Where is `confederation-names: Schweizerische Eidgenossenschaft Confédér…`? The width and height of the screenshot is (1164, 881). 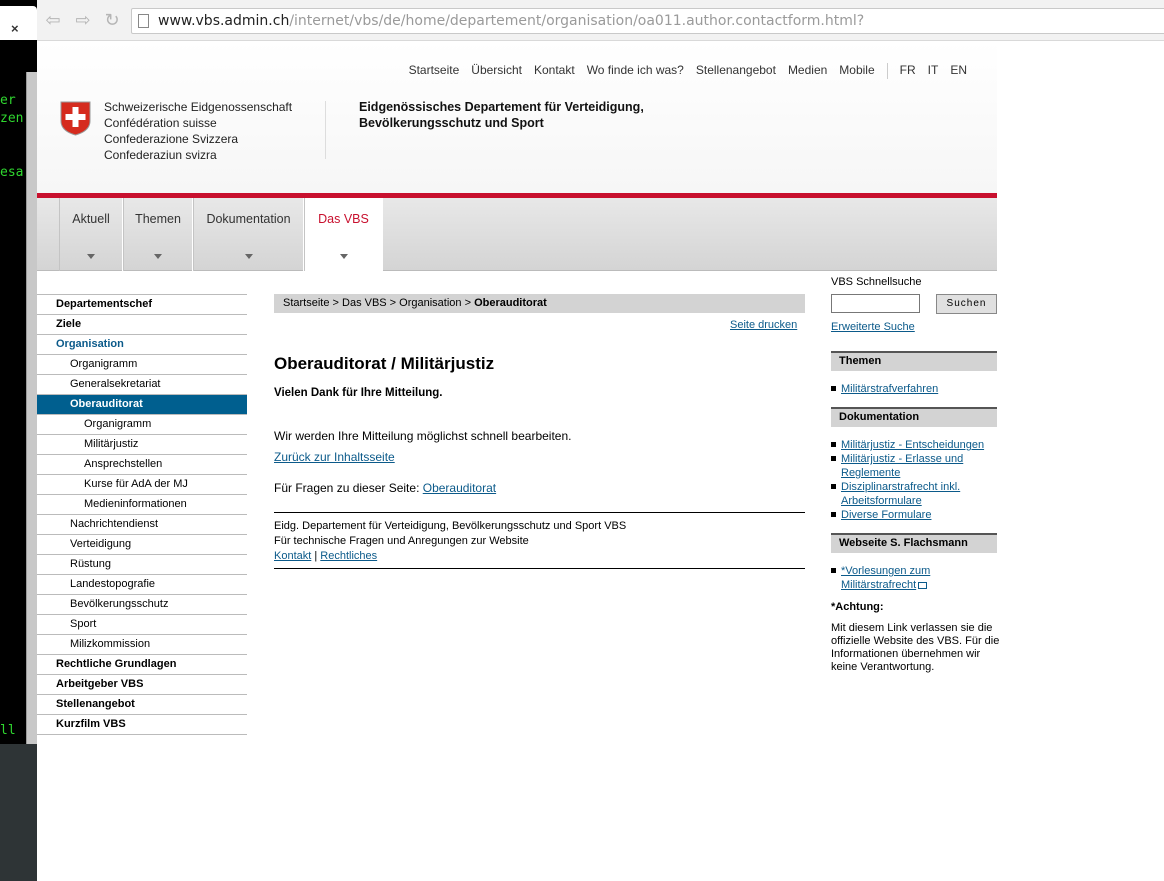
confederation-names: Schweizerische Eidgenossenschaft Confédér… is located at coordinates (198, 131).